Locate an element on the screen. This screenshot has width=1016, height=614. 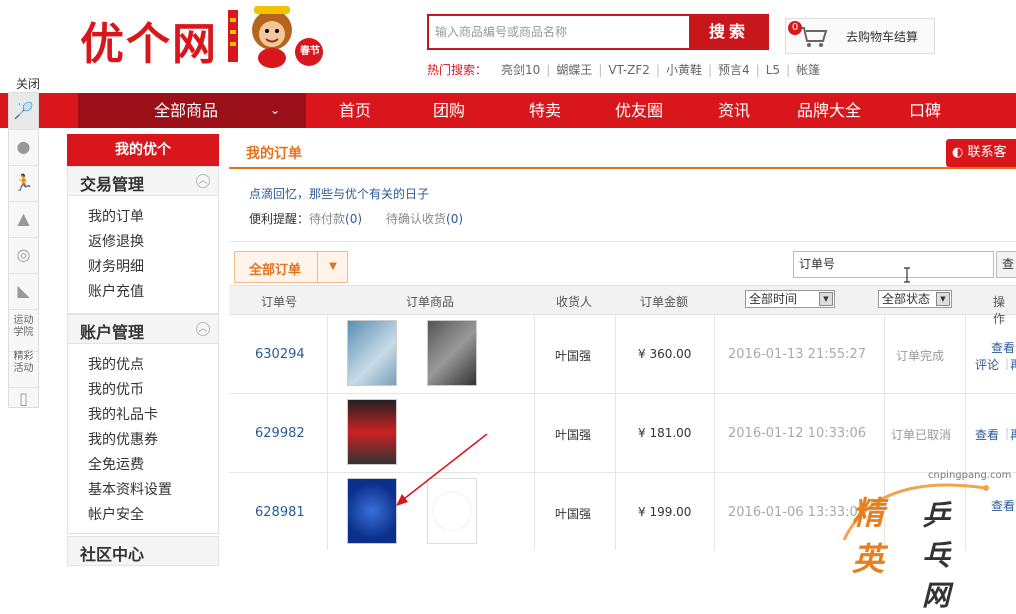
sidebar-link-security: 帐户安全 is located at coordinates (116, 514).